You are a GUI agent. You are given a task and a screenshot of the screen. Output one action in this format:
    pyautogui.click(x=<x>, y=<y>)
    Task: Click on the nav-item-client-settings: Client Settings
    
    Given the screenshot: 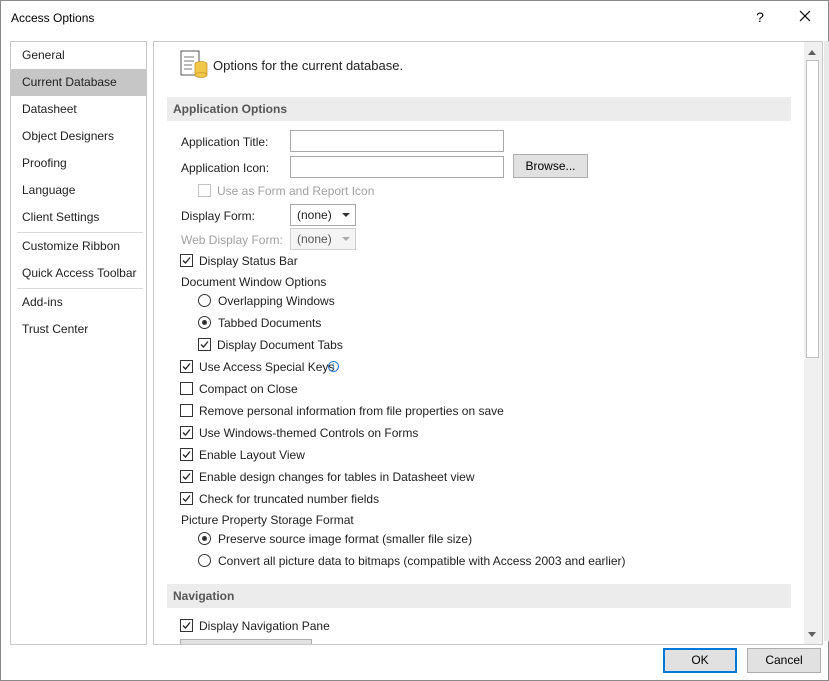 What is the action you would take?
    pyautogui.click(x=78, y=217)
    